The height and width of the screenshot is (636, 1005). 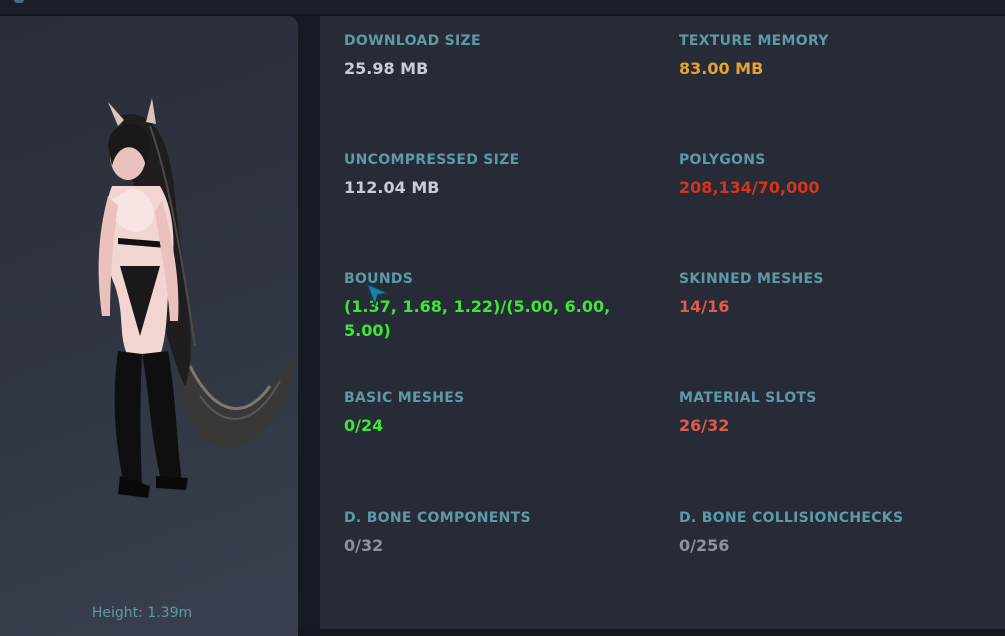 I want to click on stat-value: 14/16, so click(x=704, y=306).